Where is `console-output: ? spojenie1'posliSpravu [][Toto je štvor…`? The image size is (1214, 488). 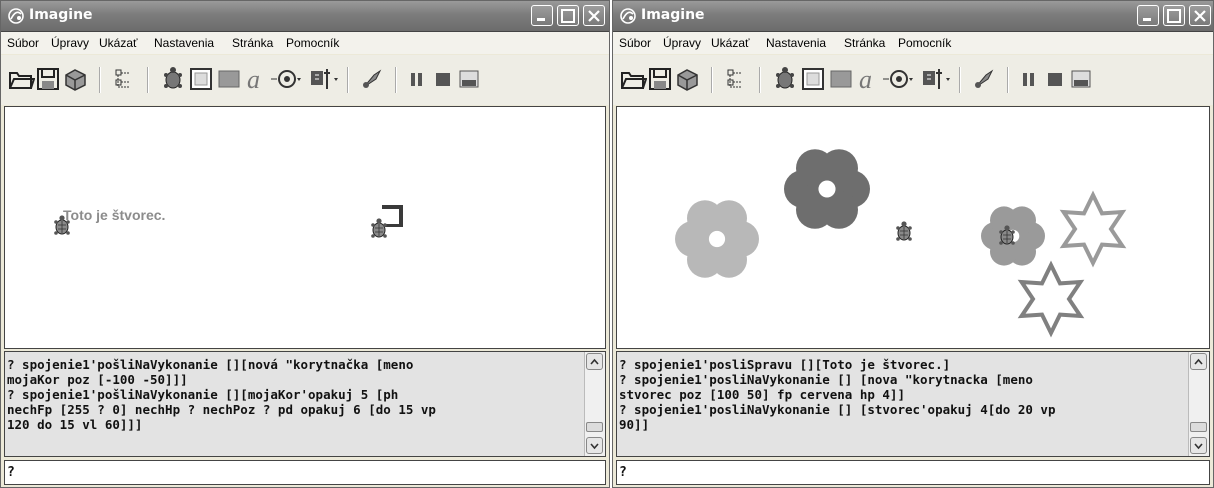 console-output: ? spojenie1'posliSpravu [][Toto je štvor… is located at coordinates (913, 404).